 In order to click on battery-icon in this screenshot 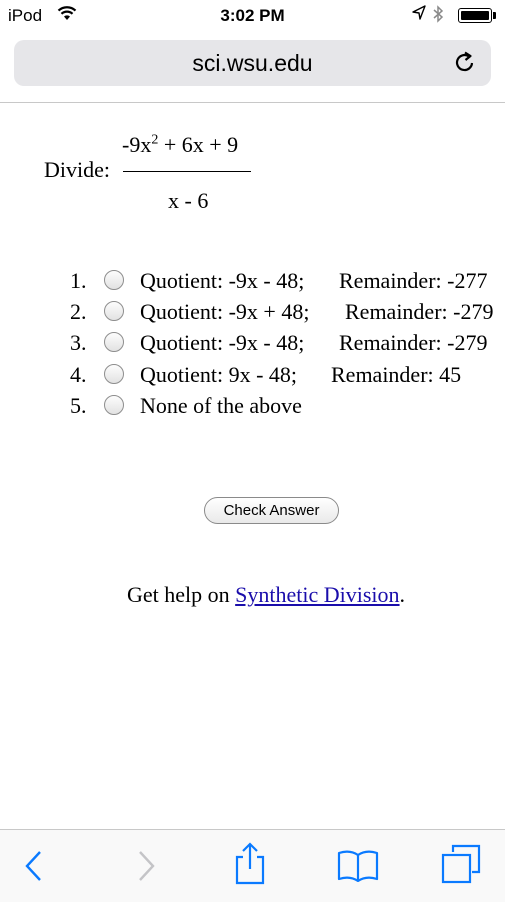, I will do `click(475, 15)`.